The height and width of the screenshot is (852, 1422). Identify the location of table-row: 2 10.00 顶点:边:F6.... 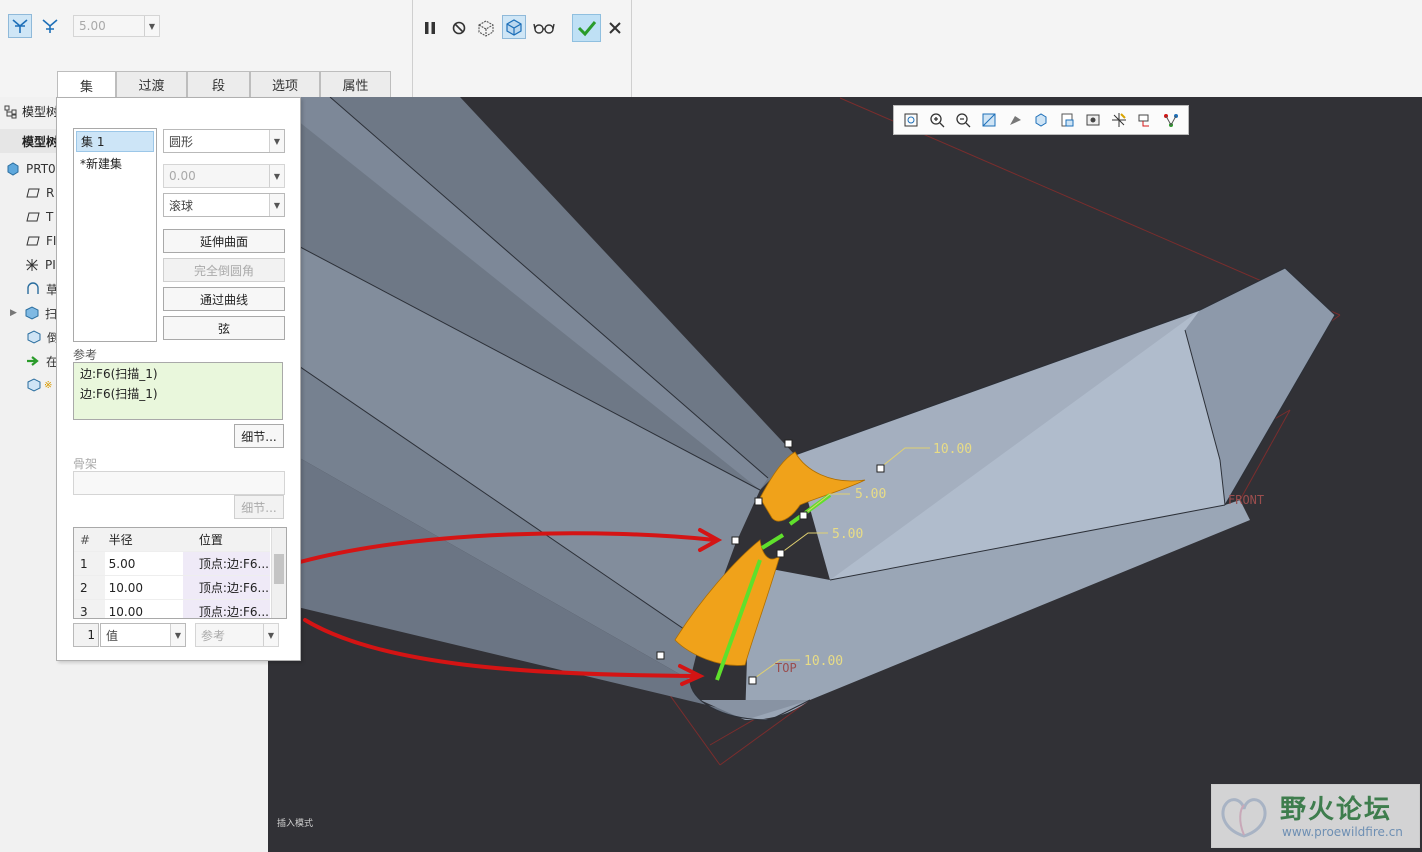
(172, 587).